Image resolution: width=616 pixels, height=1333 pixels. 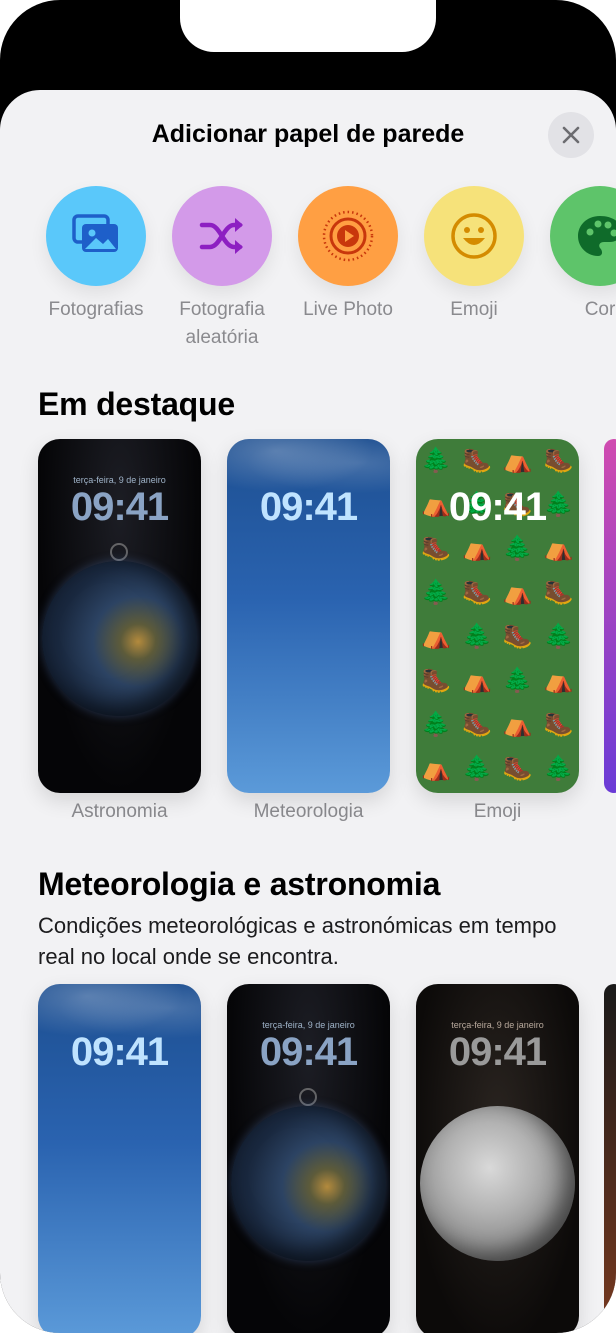 What do you see at coordinates (136, 404) in the screenshot?
I see `featured-section-title: Em destaque` at bounding box center [136, 404].